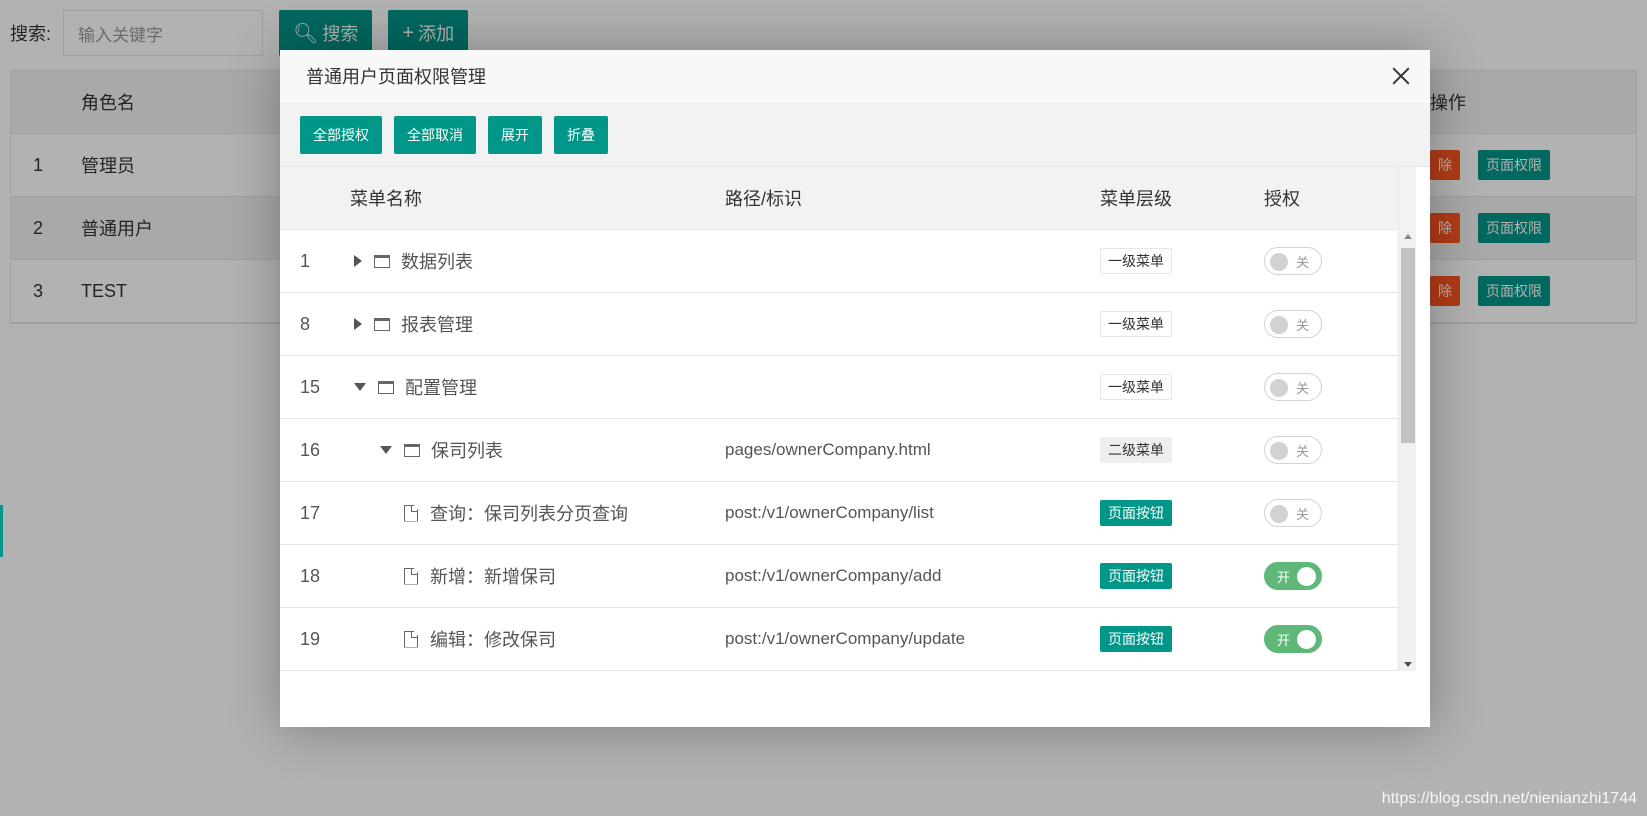  Describe the element at coordinates (437, 325) in the screenshot. I see `menu-name: 报表管理` at that location.